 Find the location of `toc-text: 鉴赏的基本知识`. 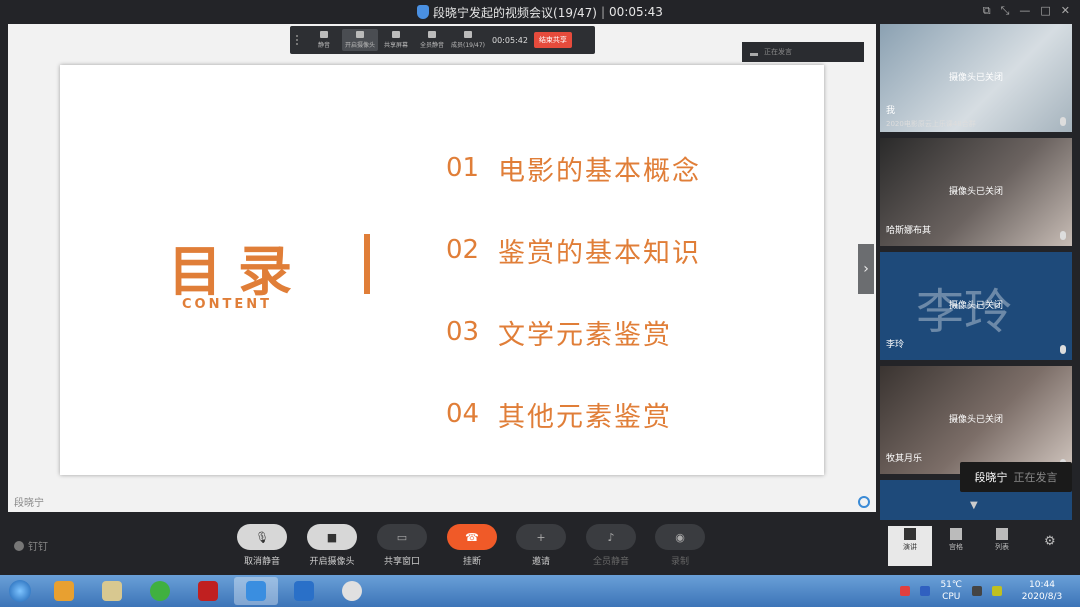

toc-text: 鉴赏的基本知识 is located at coordinates (599, 253).